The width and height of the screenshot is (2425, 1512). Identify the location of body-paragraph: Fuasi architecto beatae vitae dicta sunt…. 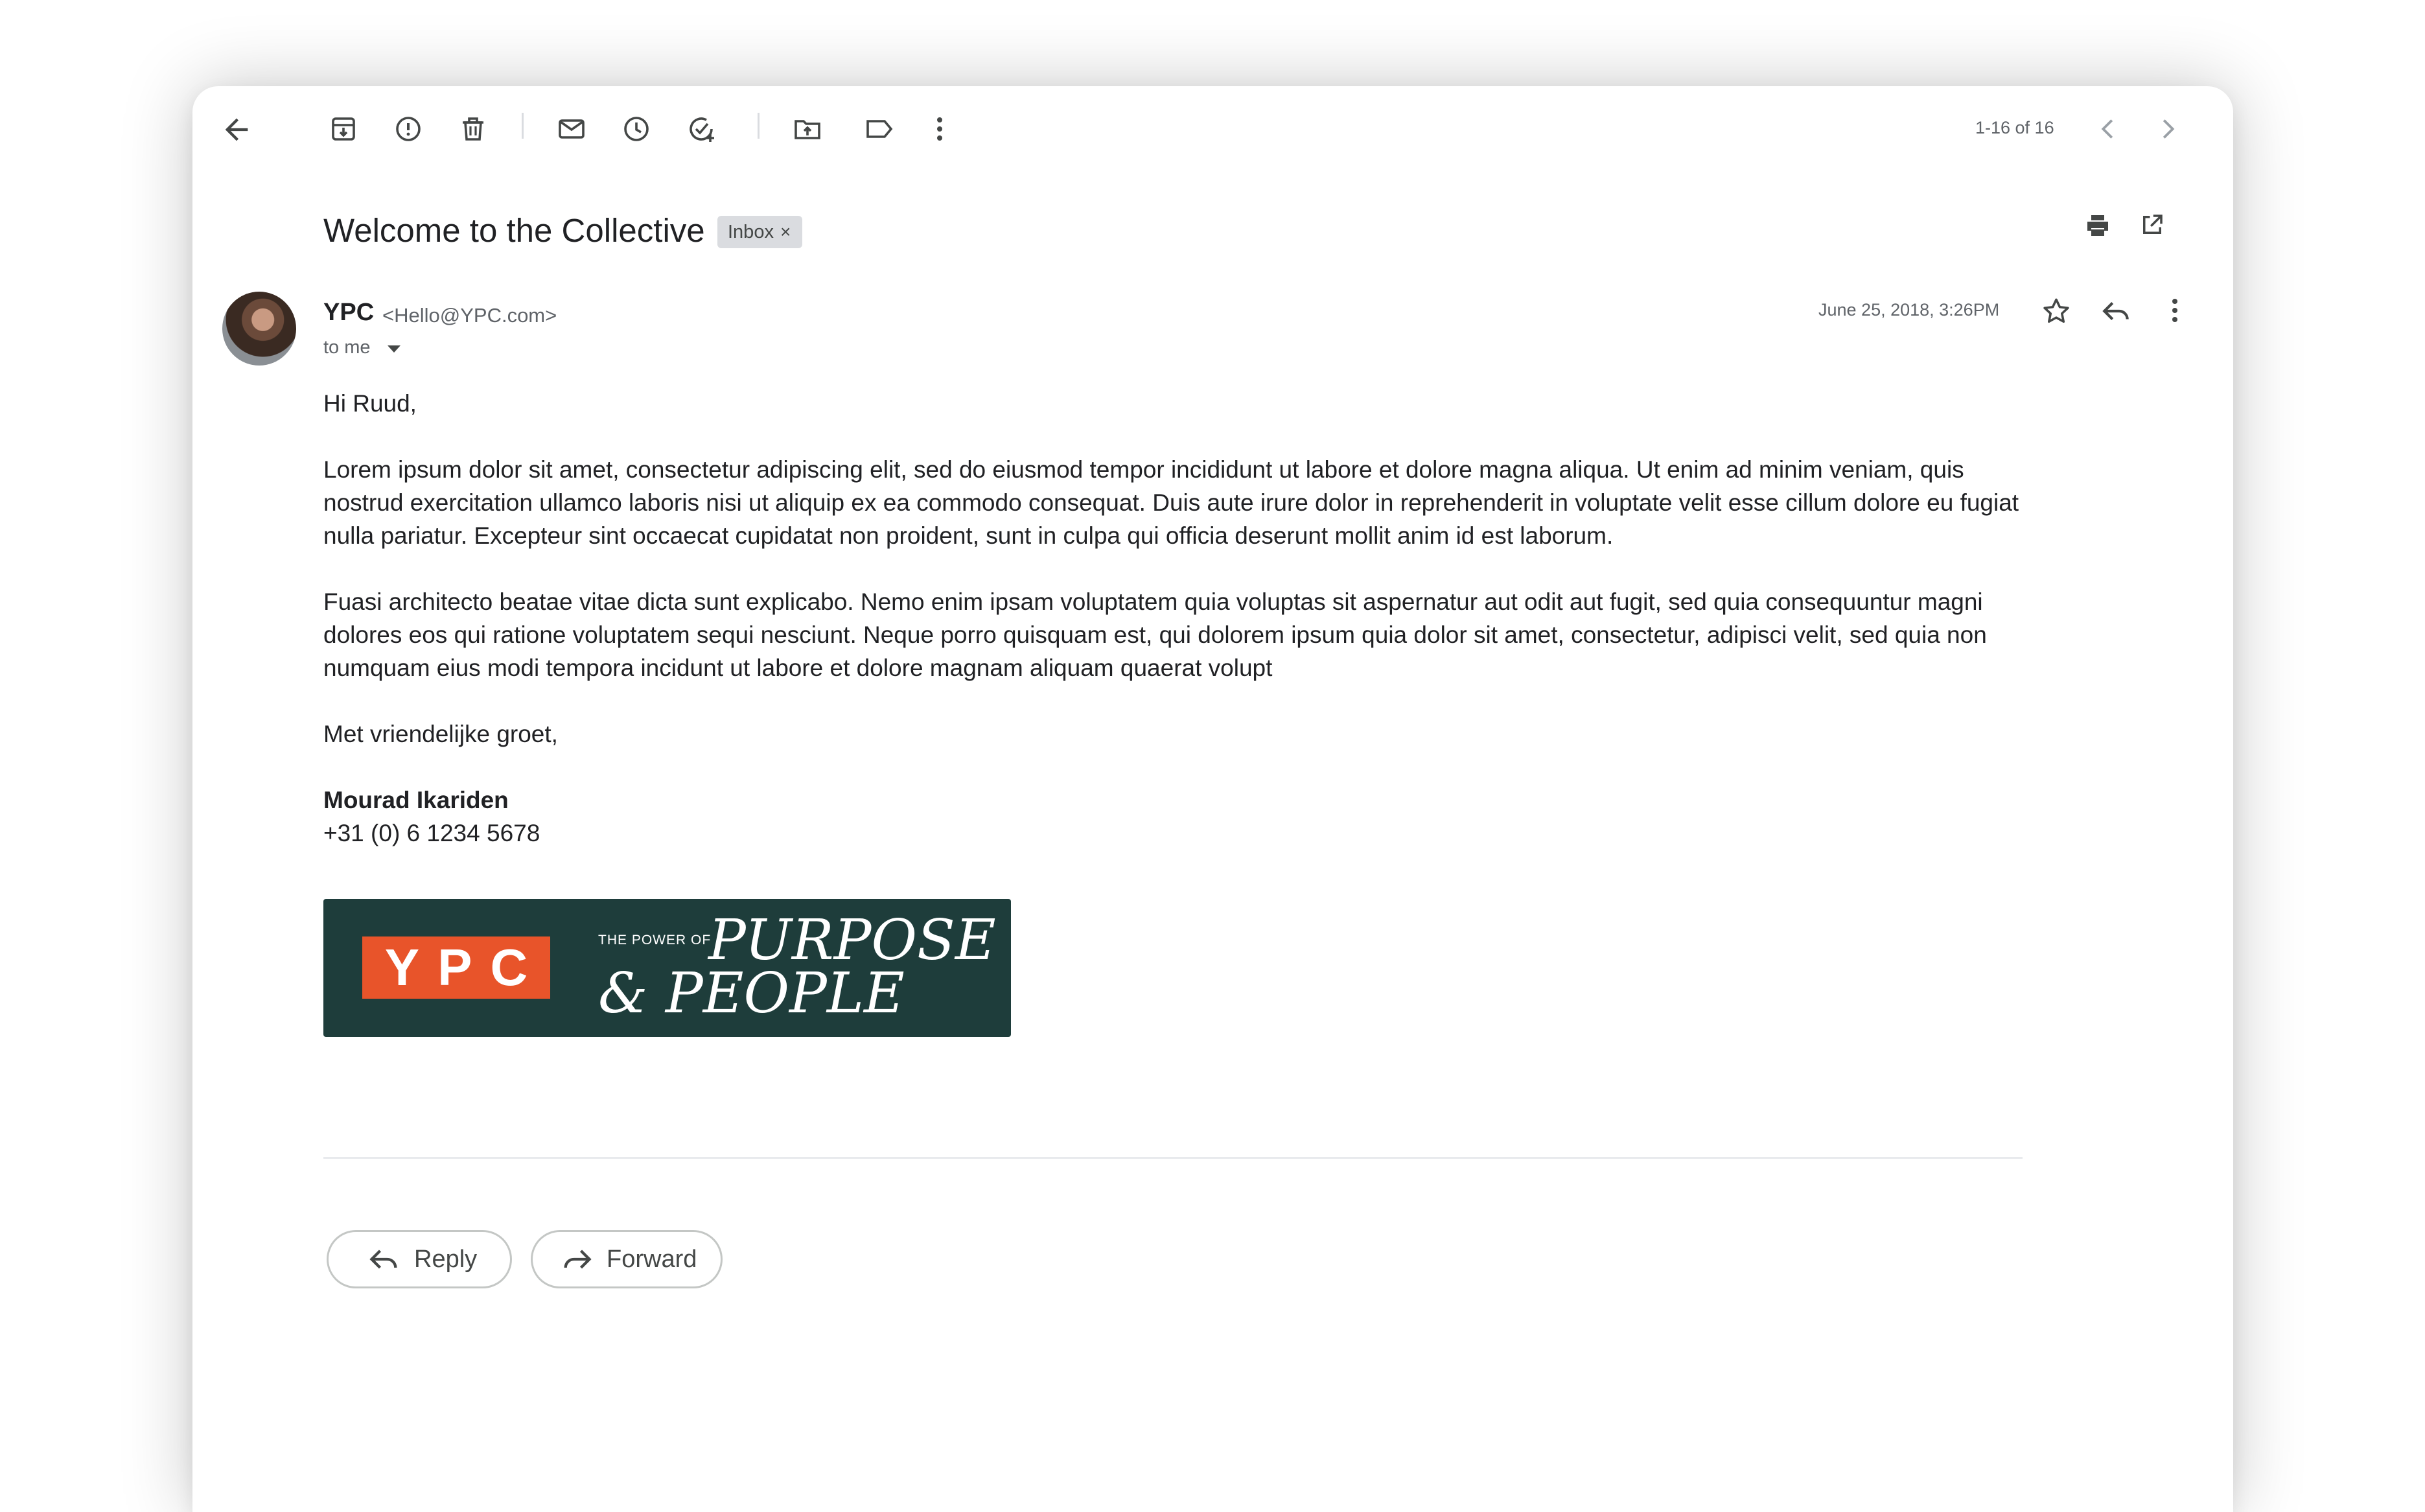
(1155, 634).